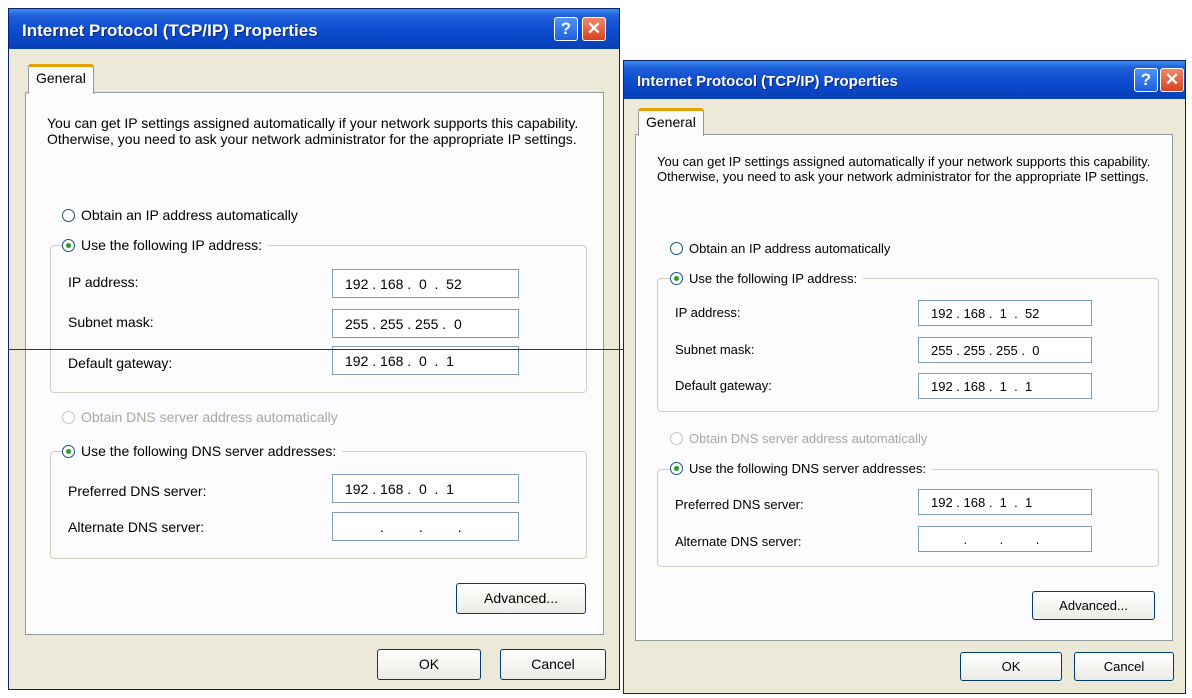 This screenshot has height=698, width=1192. What do you see at coordinates (1005, 313) in the screenshot?
I see `ip-address-field: 192 . 168 . 1 . 52` at bounding box center [1005, 313].